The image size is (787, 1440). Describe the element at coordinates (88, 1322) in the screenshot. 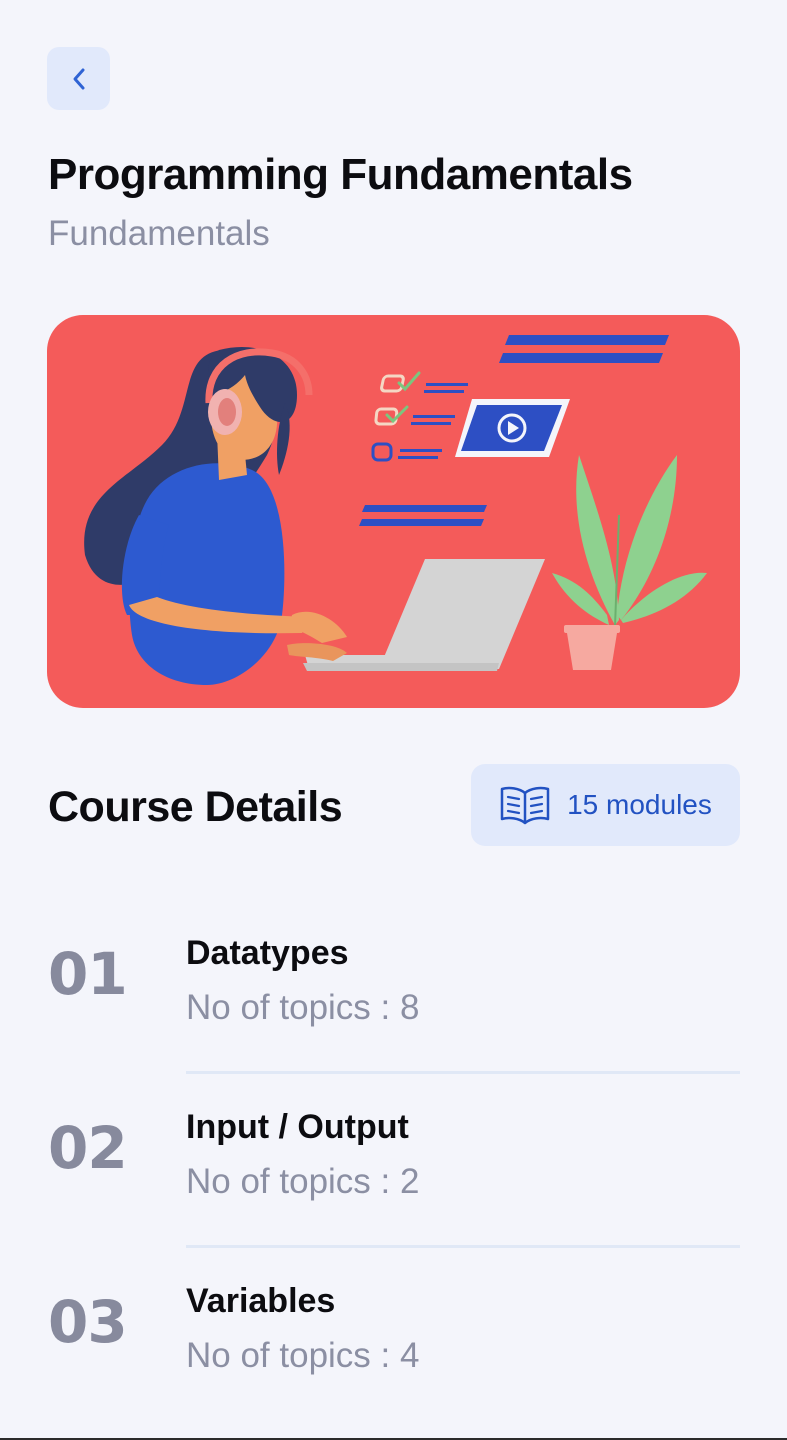

I see `module-number: 03` at that location.